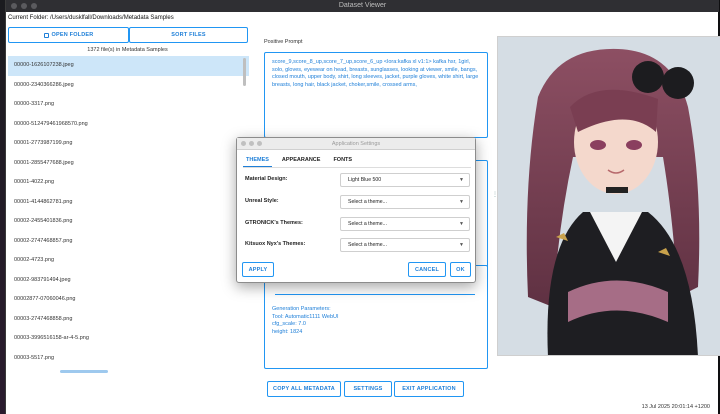 The height and width of the screenshot is (414, 720). I want to click on file-list-horizontal-scrollbar, so click(84, 371).